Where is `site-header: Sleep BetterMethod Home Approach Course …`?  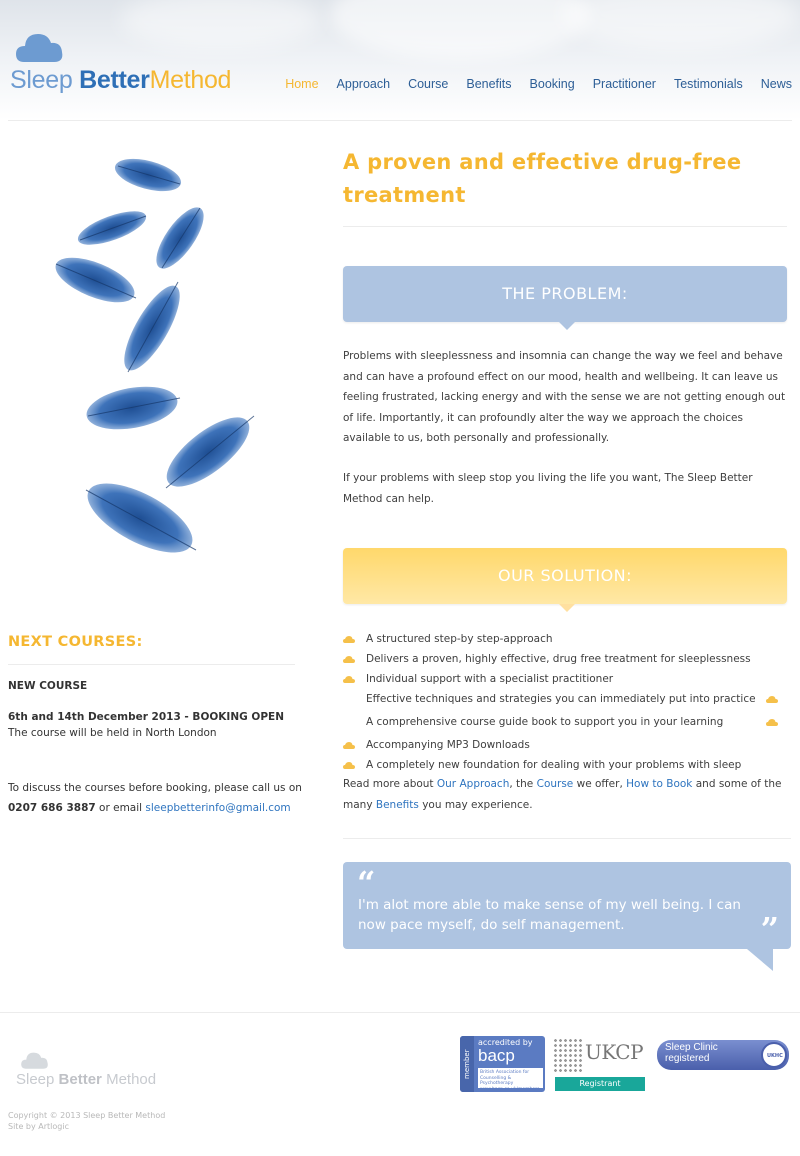
site-header: Sleep BetterMethod Home Approach Course … is located at coordinates (400, 60).